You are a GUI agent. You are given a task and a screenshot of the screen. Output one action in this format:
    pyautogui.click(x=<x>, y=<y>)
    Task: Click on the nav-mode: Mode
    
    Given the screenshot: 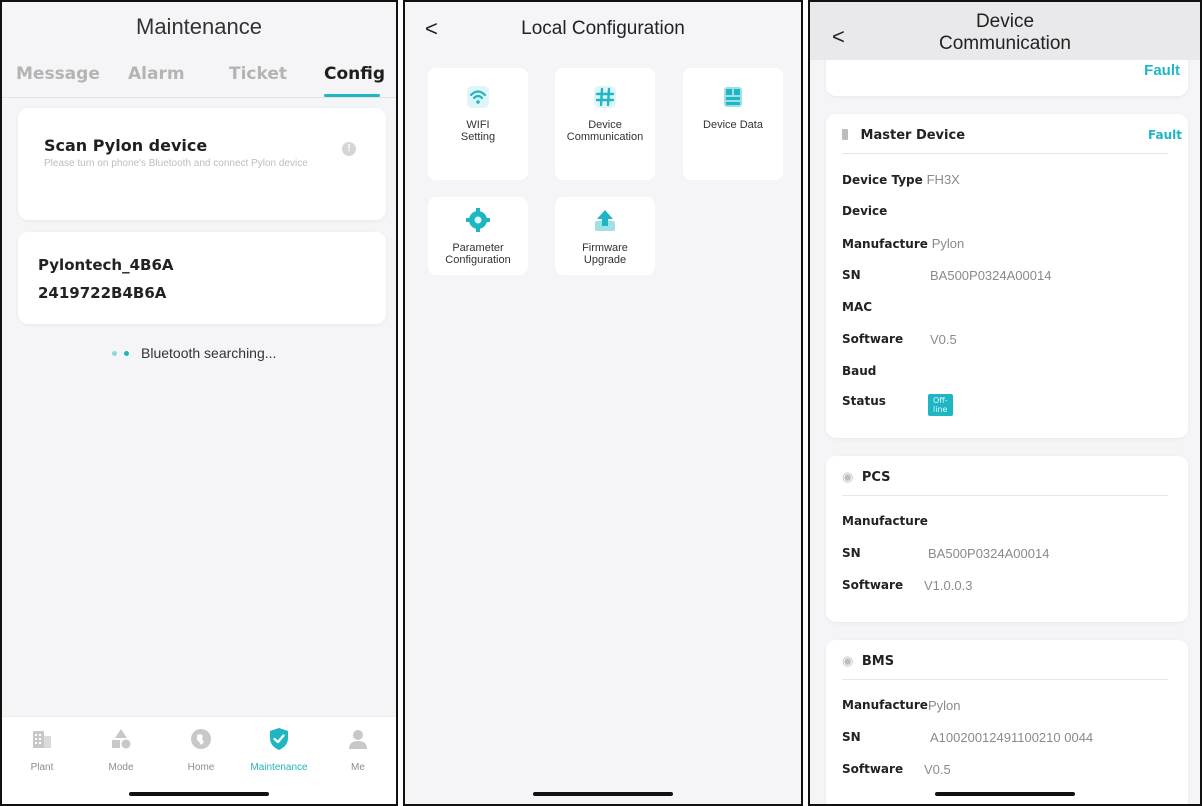 What is the action you would take?
    pyautogui.click(x=121, y=750)
    